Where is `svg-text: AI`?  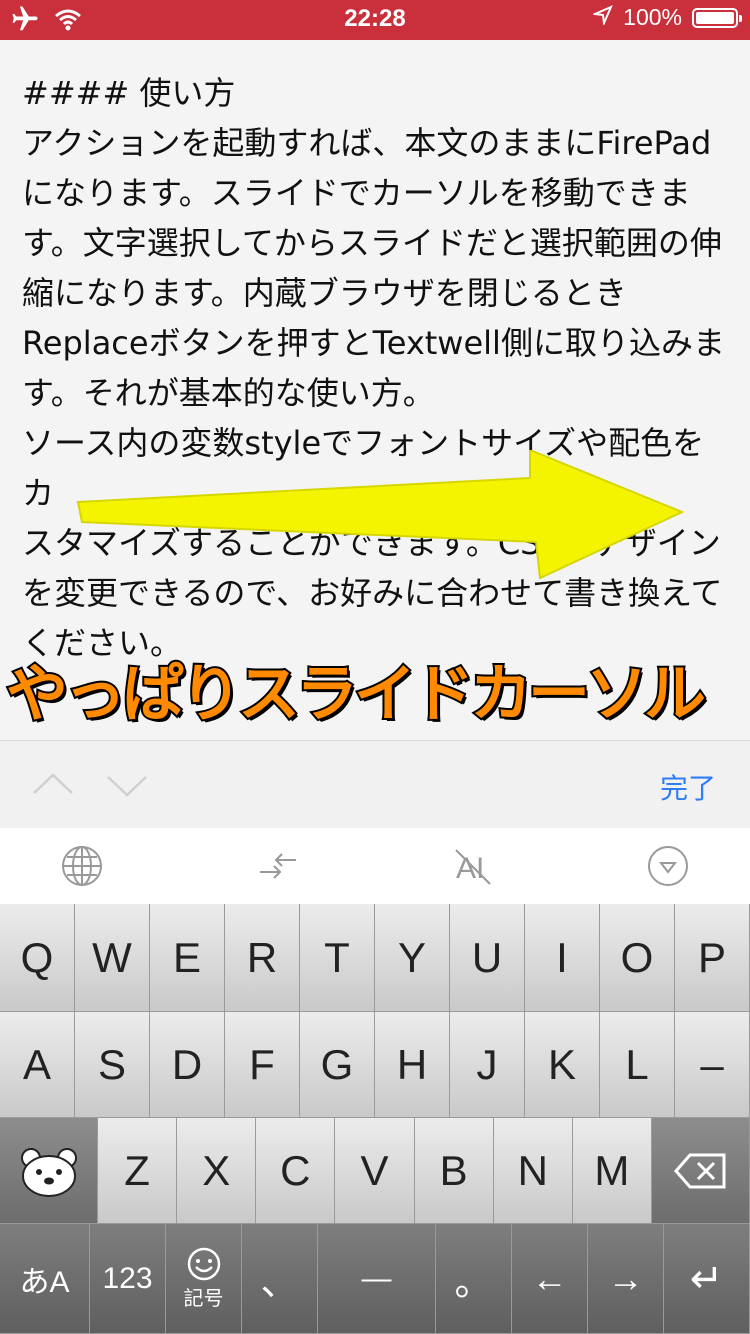
svg-text: AI is located at coordinates (470, 868).